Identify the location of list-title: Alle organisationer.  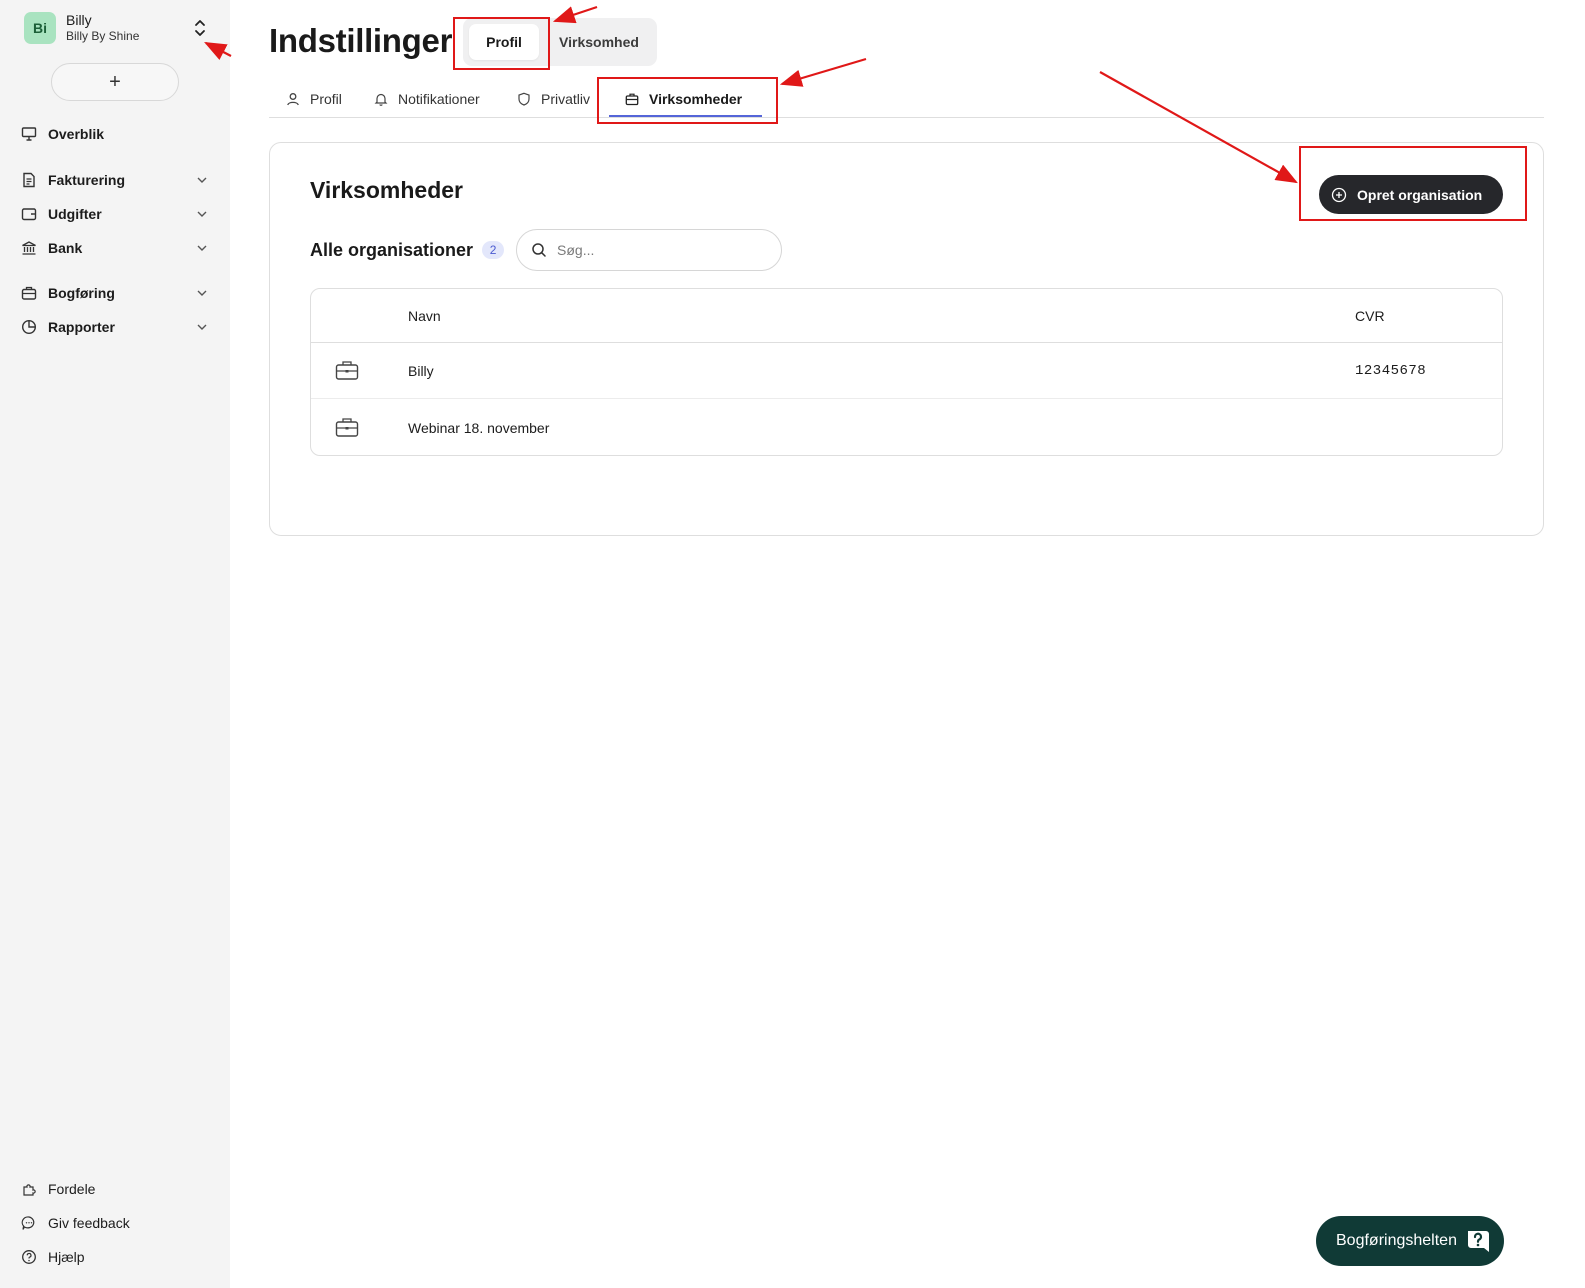
(392, 249).